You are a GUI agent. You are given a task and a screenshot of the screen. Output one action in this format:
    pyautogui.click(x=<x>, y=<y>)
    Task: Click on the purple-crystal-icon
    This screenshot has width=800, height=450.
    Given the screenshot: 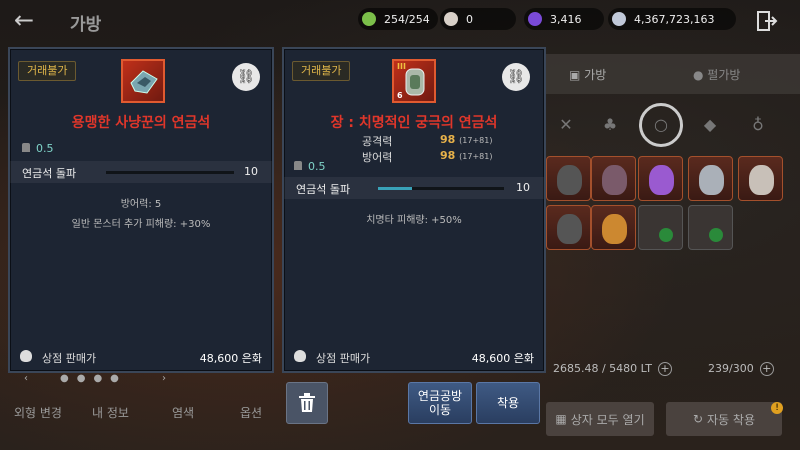 What is the action you would take?
    pyautogui.click(x=535, y=19)
    